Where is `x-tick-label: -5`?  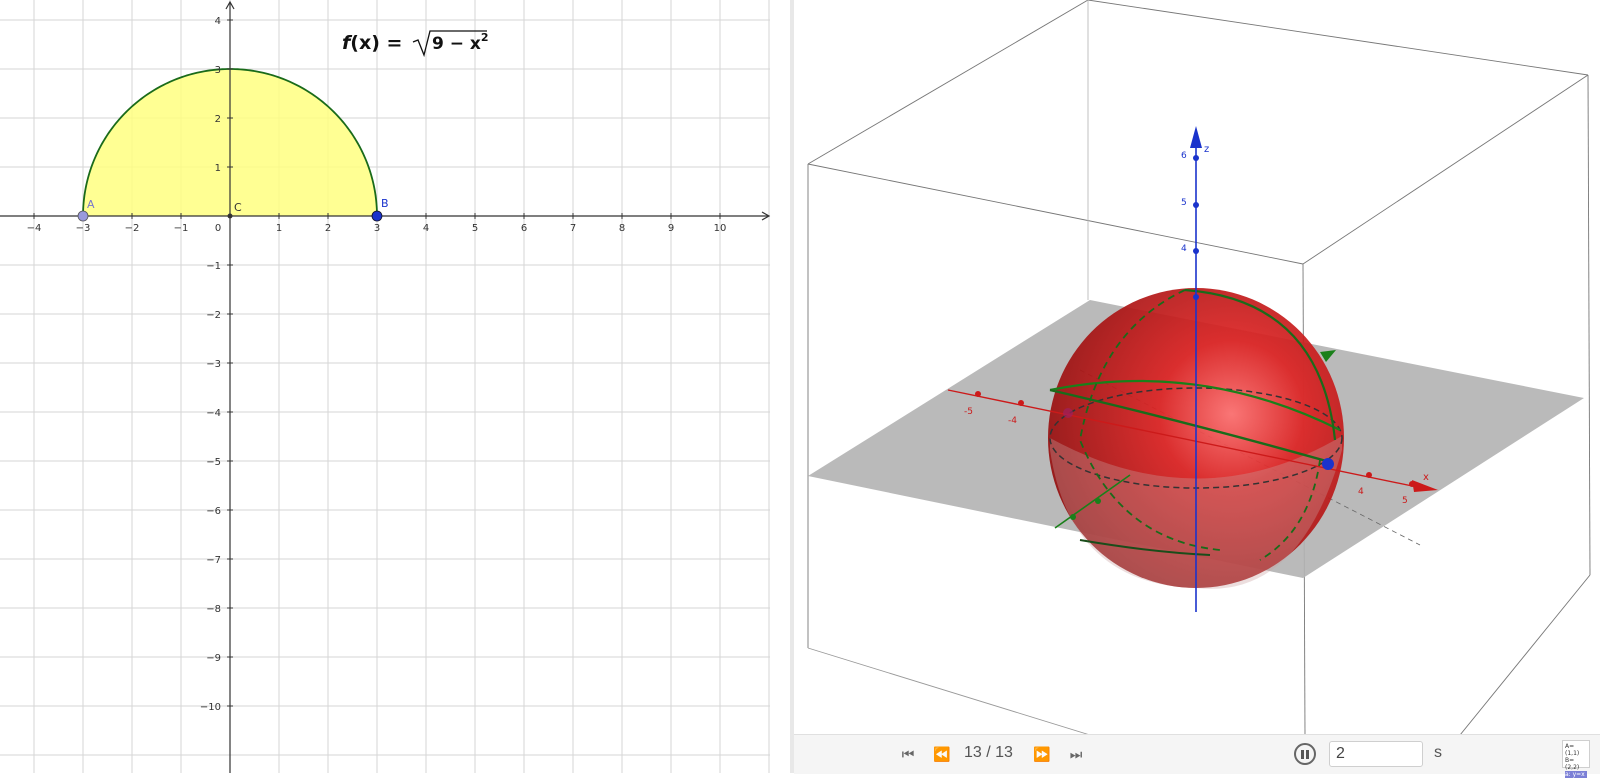 x-tick-label: -5 is located at coordinates (968, 412).